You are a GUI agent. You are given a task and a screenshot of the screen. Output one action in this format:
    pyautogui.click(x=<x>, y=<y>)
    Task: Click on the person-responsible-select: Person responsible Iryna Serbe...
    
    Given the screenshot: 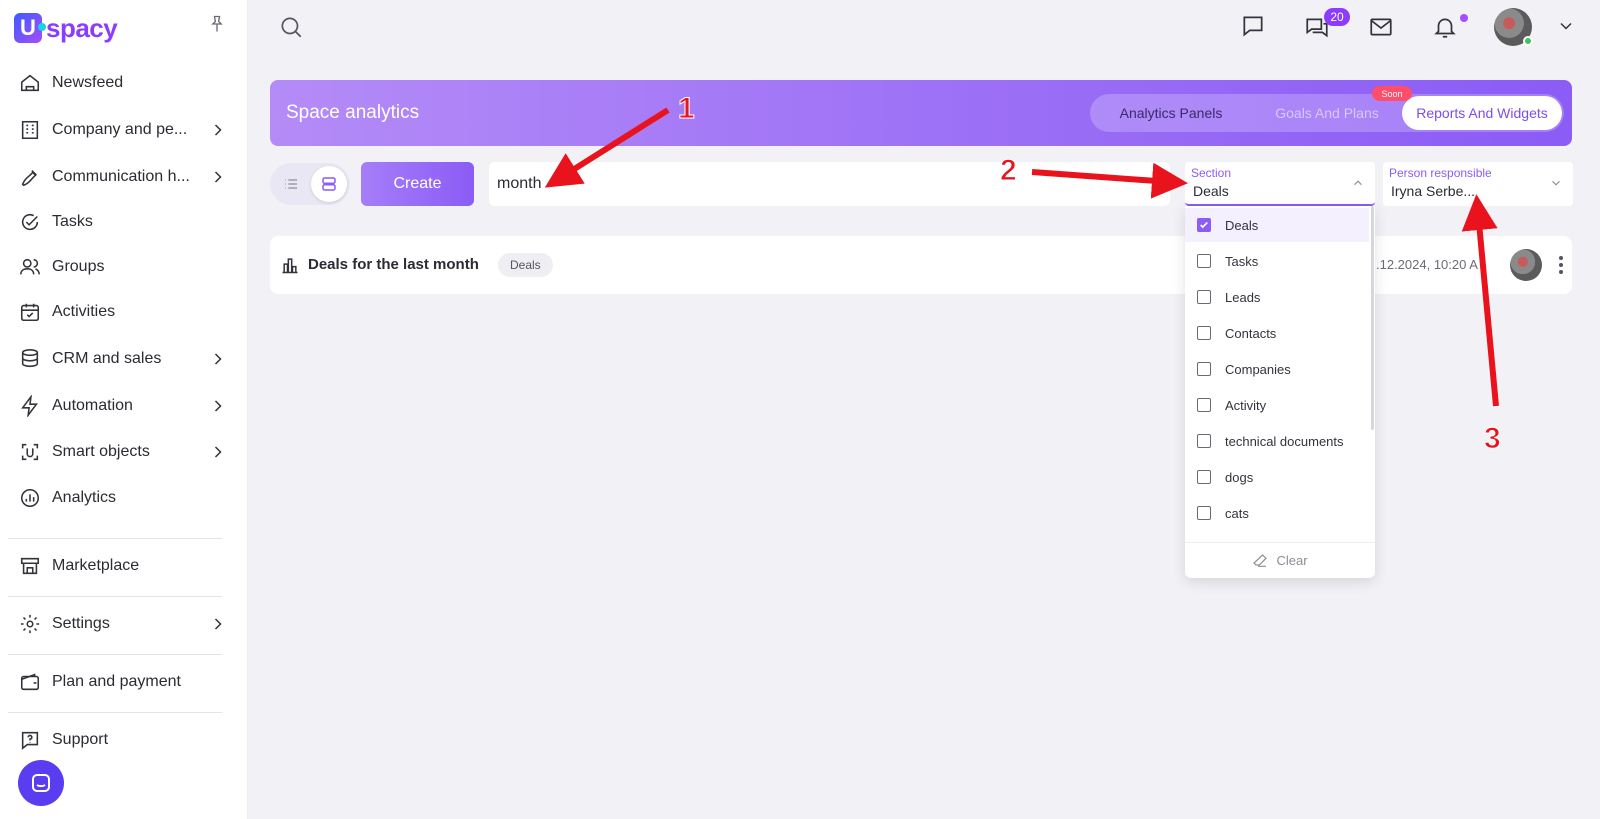 What is the action you would take?
    pyautogui.click(x=1478, y=184)
    